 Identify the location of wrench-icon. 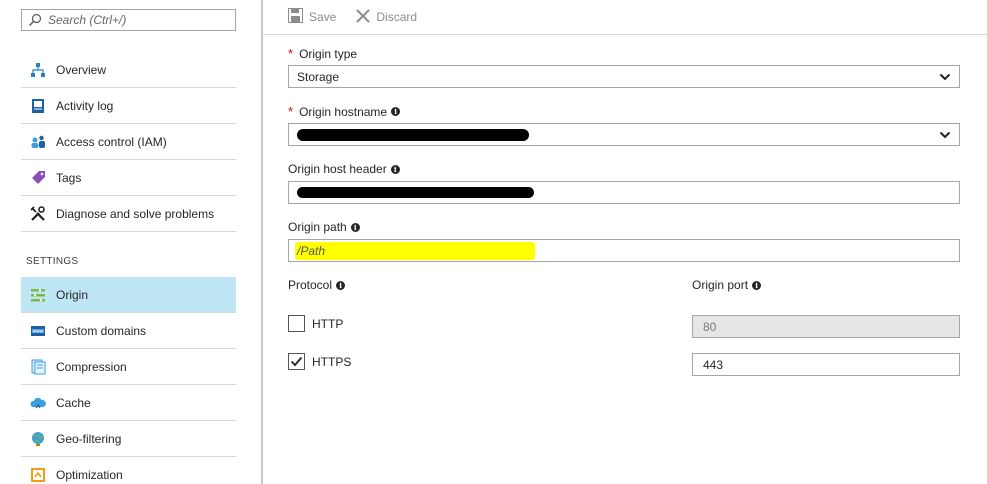
(38, 214).